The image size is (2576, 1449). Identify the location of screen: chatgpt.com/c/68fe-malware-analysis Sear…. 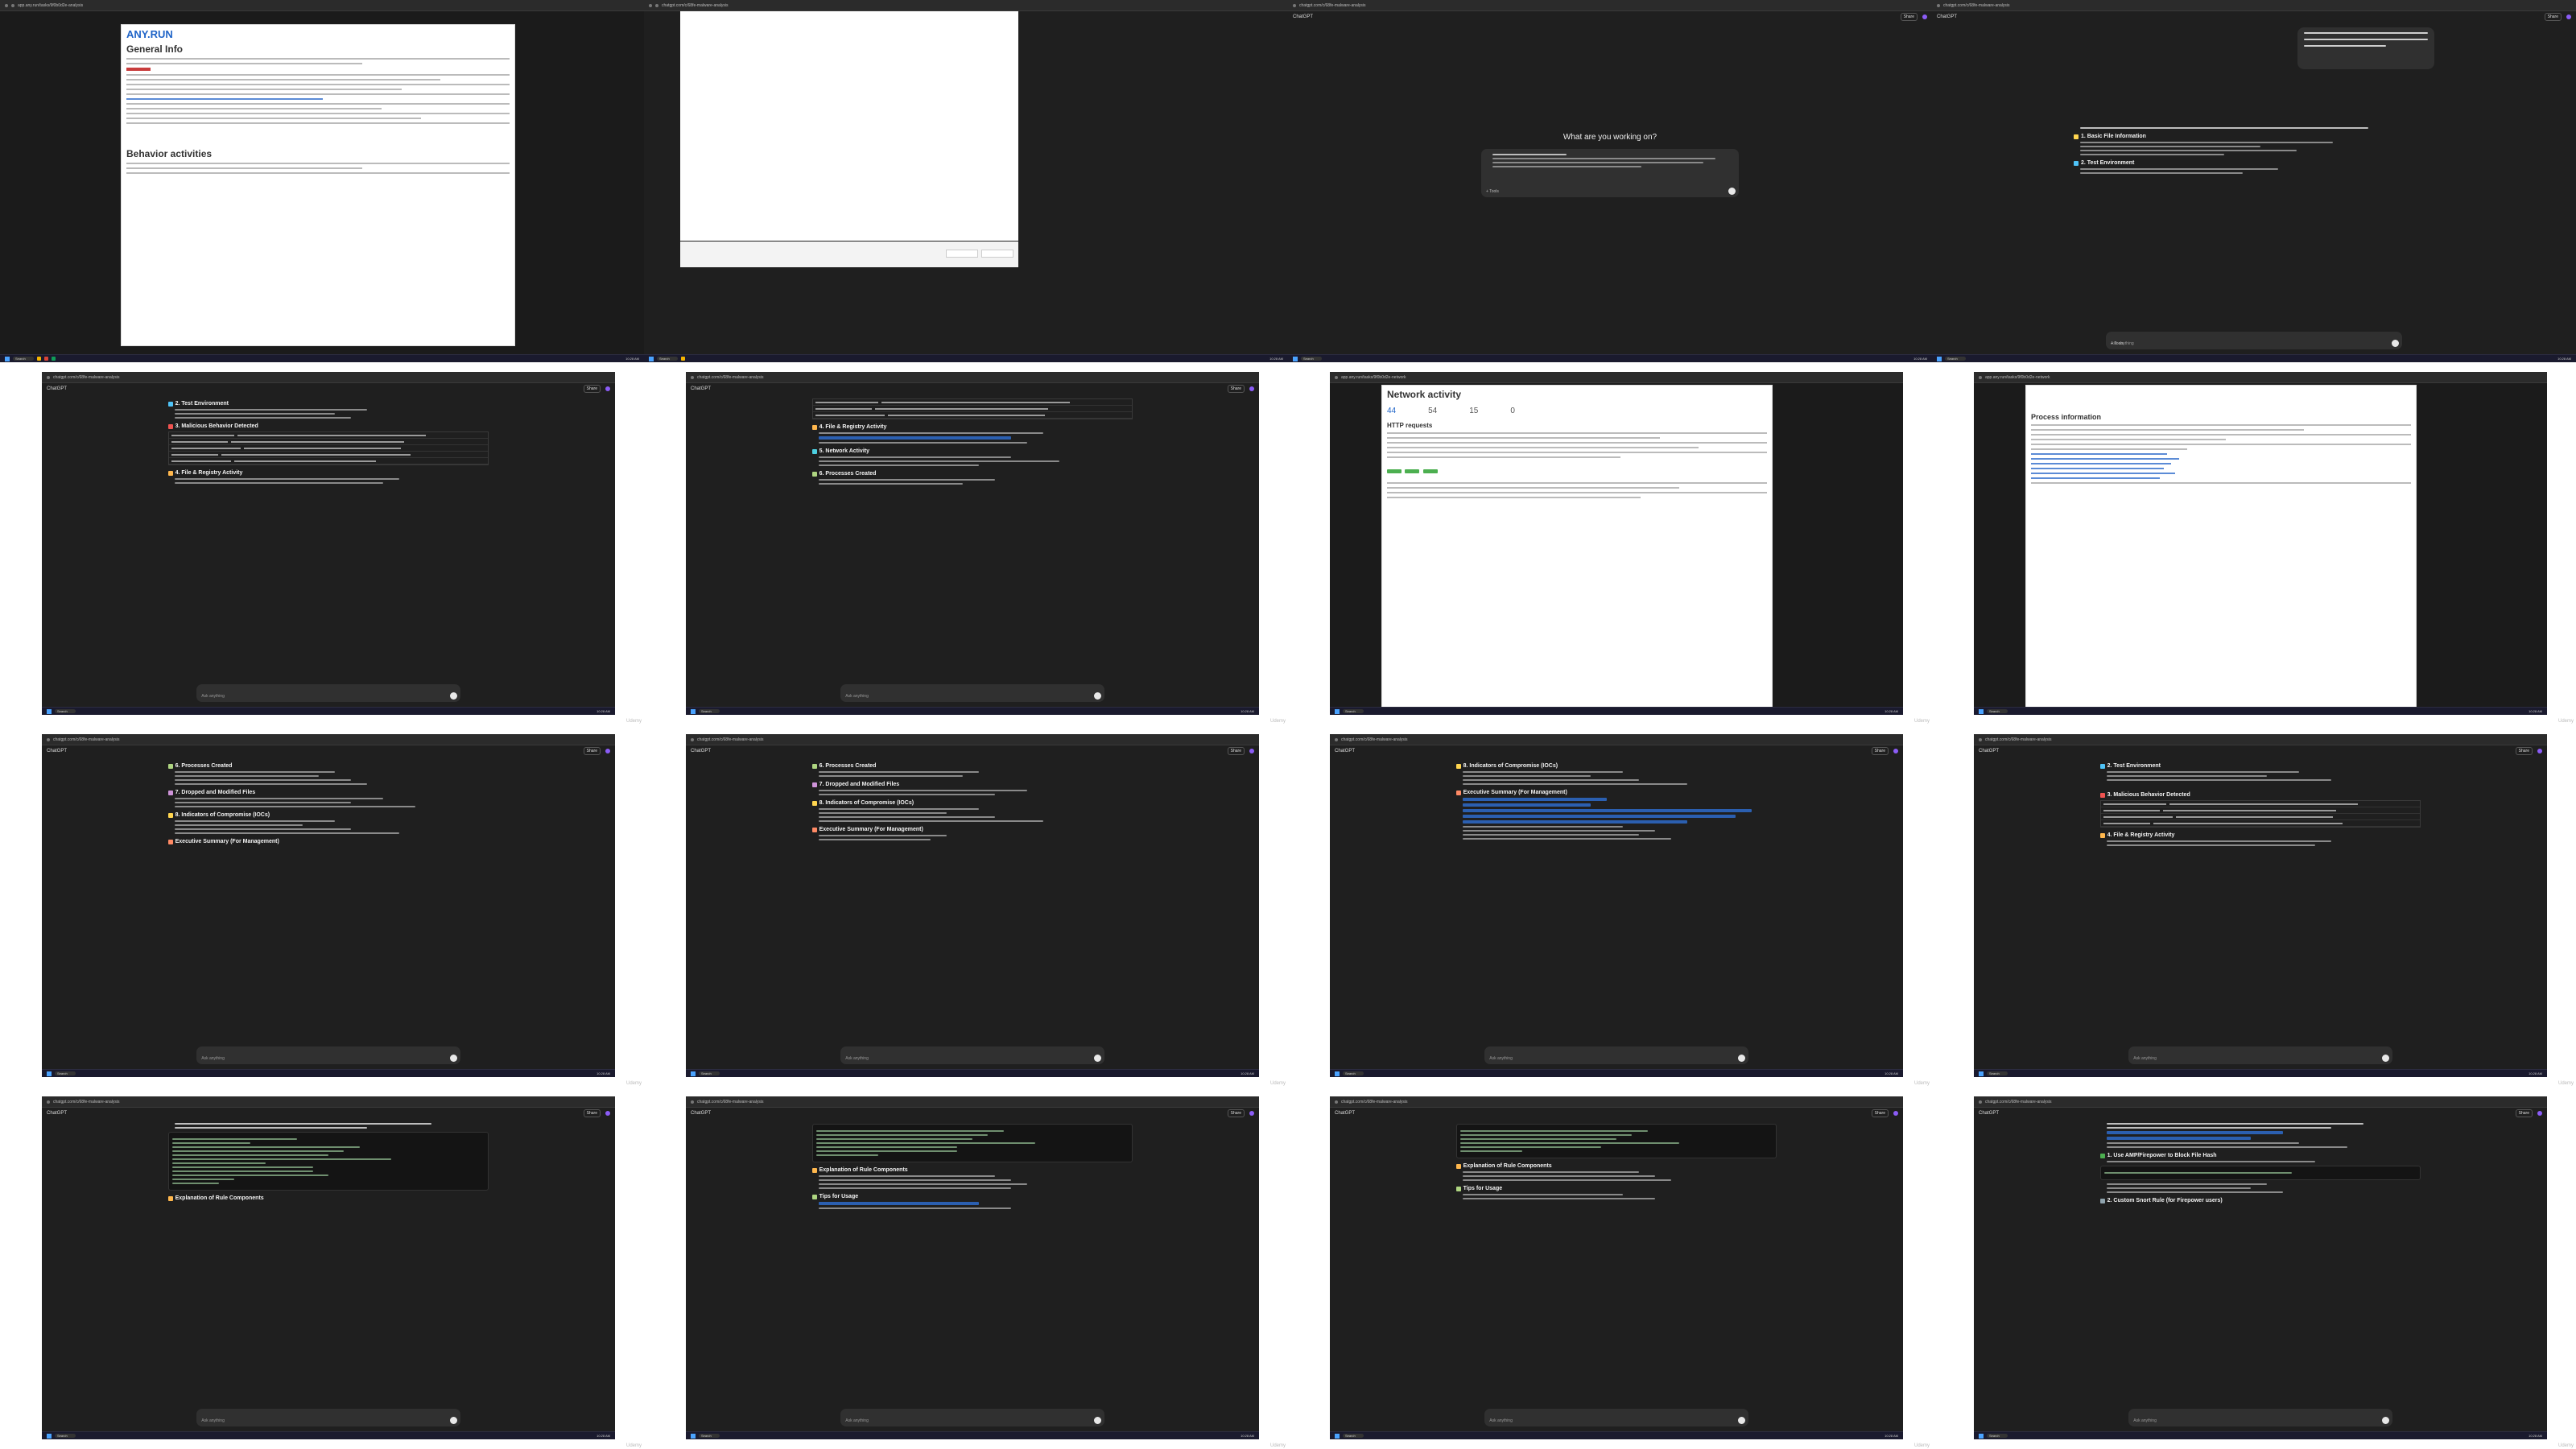
(966, 181).